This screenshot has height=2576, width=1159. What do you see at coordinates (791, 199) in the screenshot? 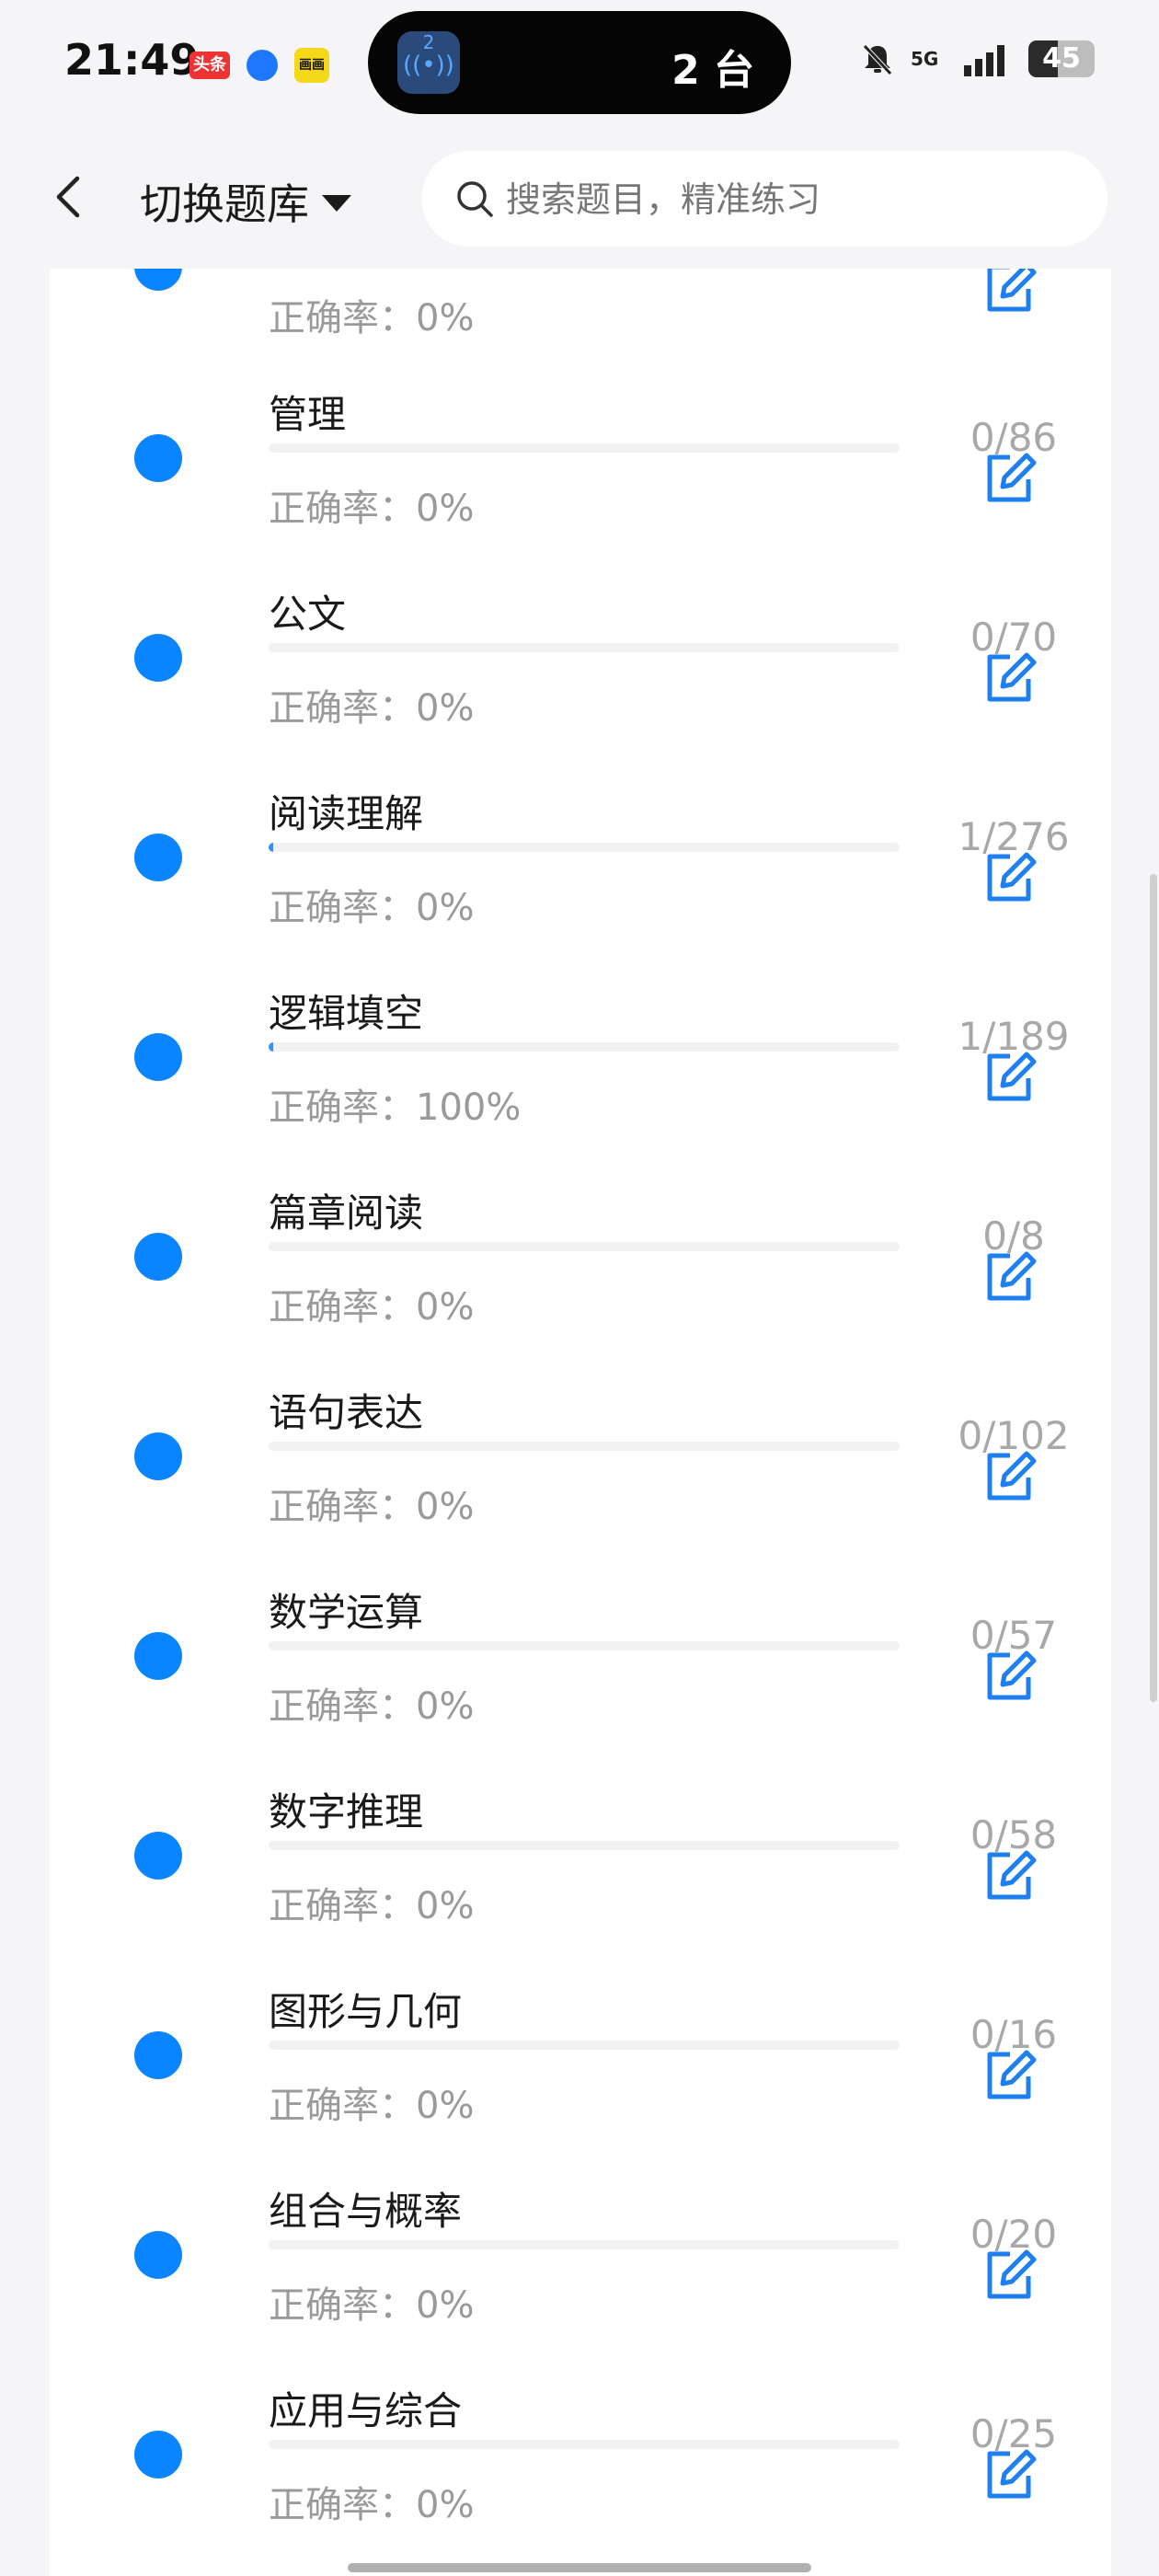
I see `search-input` at bounding box center [791, 199].